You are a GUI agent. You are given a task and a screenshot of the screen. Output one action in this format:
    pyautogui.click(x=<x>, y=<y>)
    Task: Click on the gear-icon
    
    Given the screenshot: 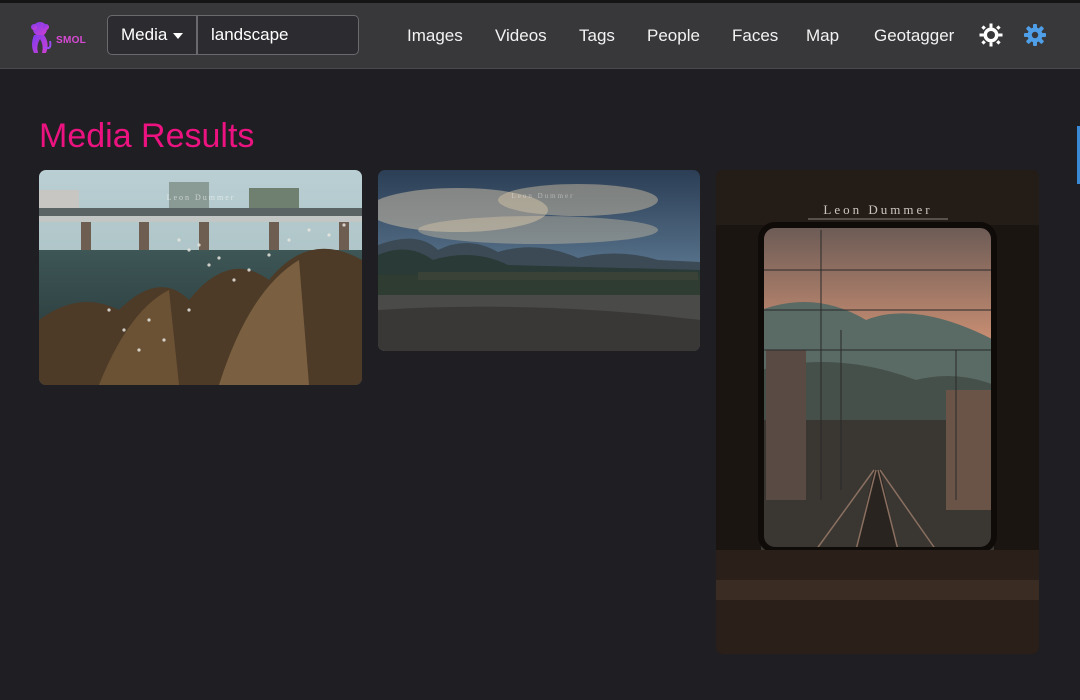 What is the action you would take?
    pyautogui.click(x=1035, y=35)
    